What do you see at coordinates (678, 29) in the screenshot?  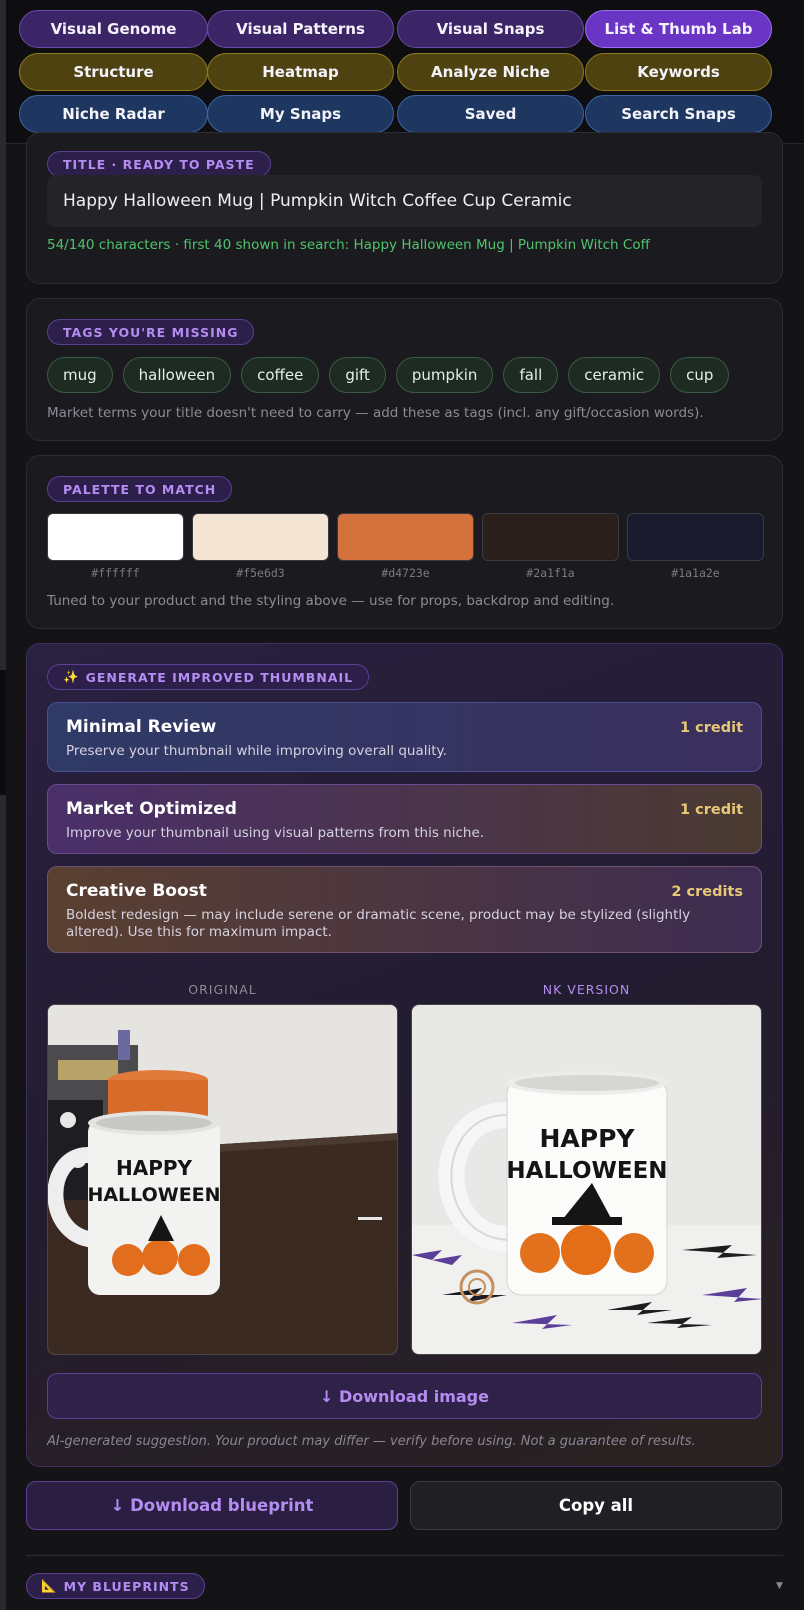 I see `nav-list-thumb-lab: List & Thumb Lab` at bounding box center [678, 29].